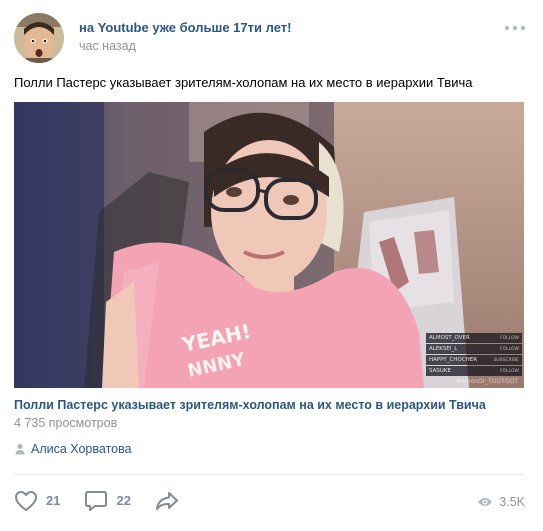  I want to click on like-button: 21, so click(37, 501).